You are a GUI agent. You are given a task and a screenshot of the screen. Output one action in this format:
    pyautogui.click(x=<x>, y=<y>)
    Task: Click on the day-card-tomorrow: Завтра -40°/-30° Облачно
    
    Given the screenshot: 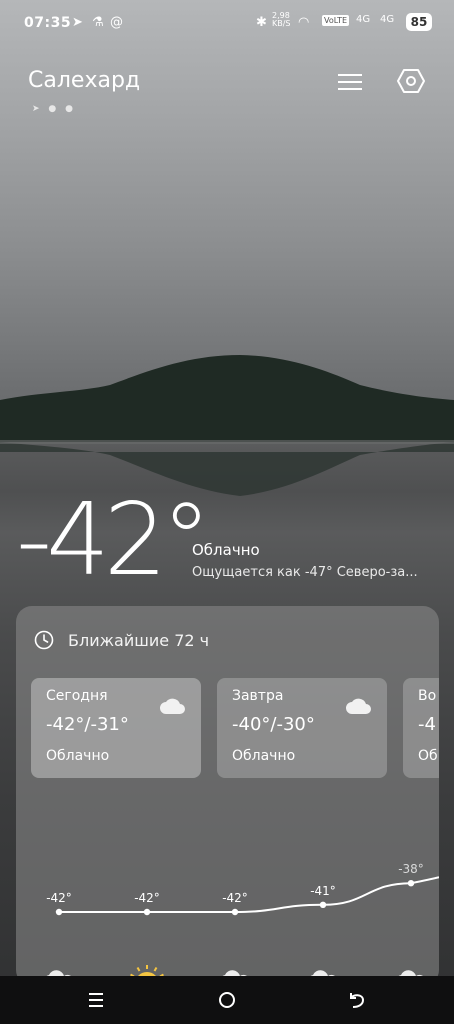 What is the action you would take?
    pyautogui.click(x=302, y=728)
    